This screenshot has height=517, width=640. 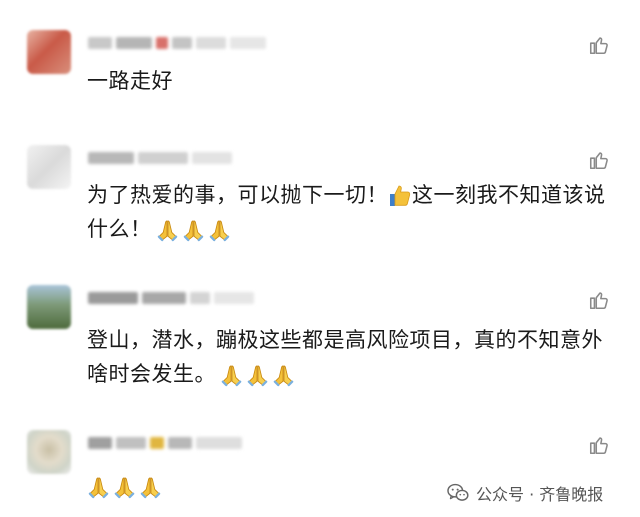 What do you see at coordinates (458, 492) in the screenshot?
I see `wechat-logo-icon` at bounding box center [458, 492].